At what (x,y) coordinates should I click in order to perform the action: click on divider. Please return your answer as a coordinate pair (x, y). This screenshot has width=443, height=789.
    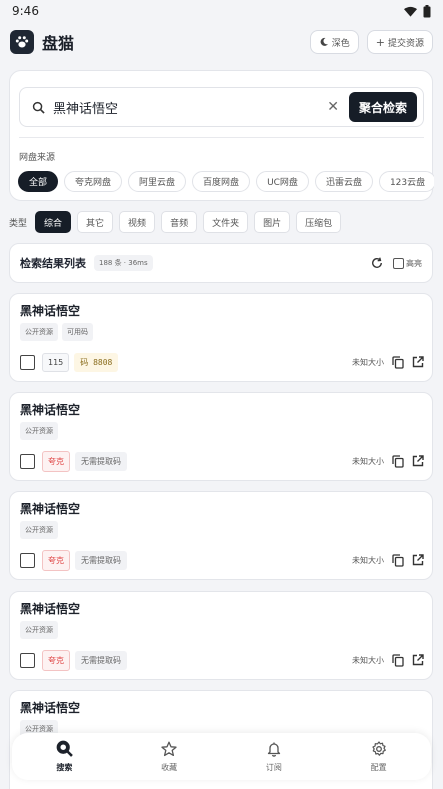
    Looking at the image, I should click on (221, 137).